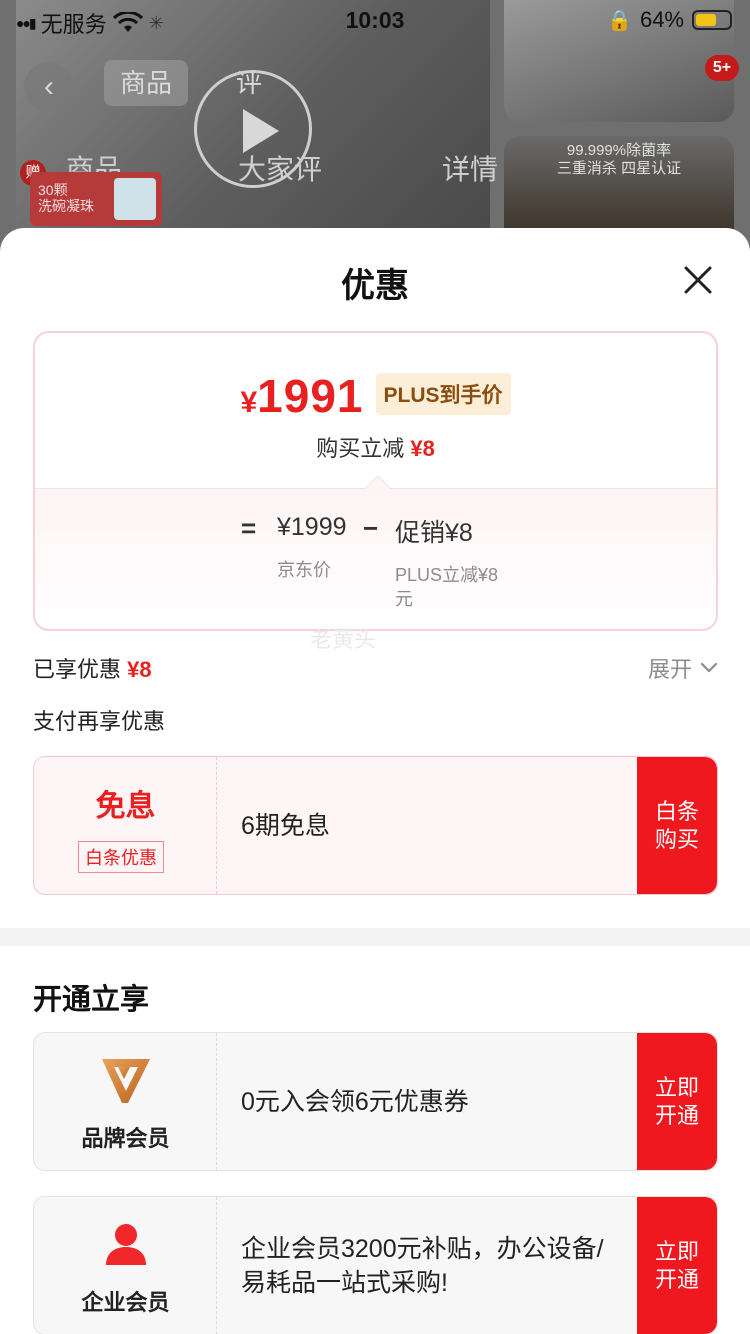 Image resolution: width=750 pixels, height=1334 pixels. What do you see at coordinates (422, 448) in the screenshot?
I see `instant-discount-value: ¥8` at bounding box center [422, 448].